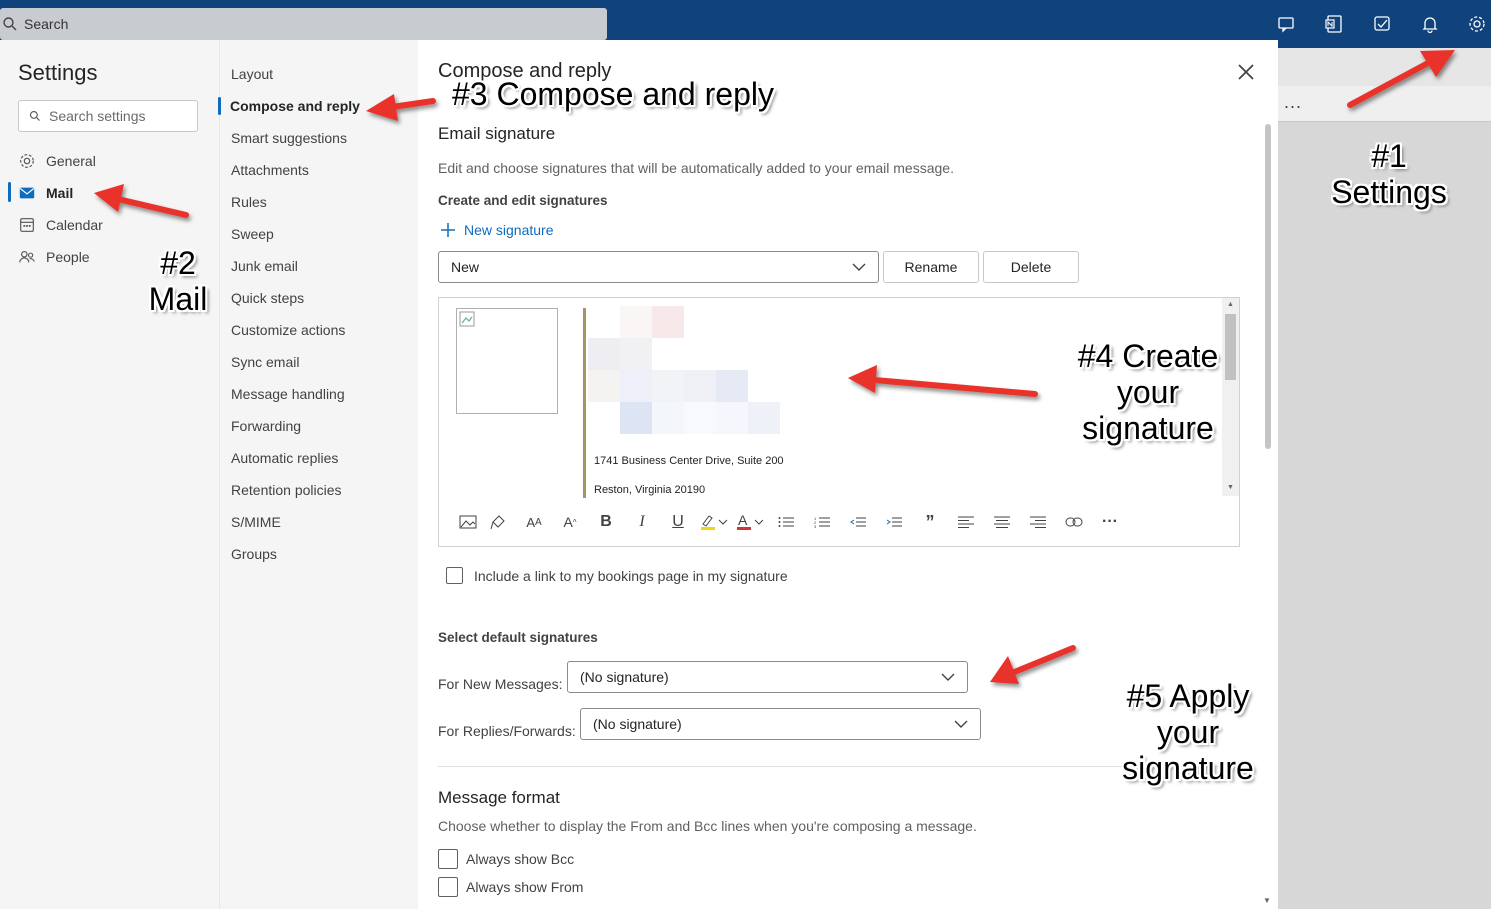 The height and width of the screenshot is (909, 1491). What do you see at coordinates (497, 133) in the screenshot?
I see `email-signature-heading: Email signature` at bounding box center [497, 133].